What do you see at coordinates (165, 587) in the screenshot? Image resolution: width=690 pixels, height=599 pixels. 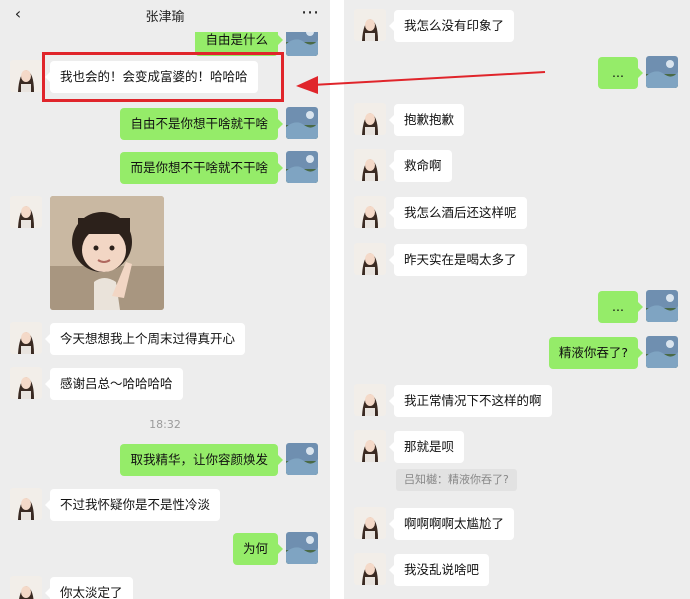 I see `message-row: 你太淡定了` at bounding box center [165, 587].